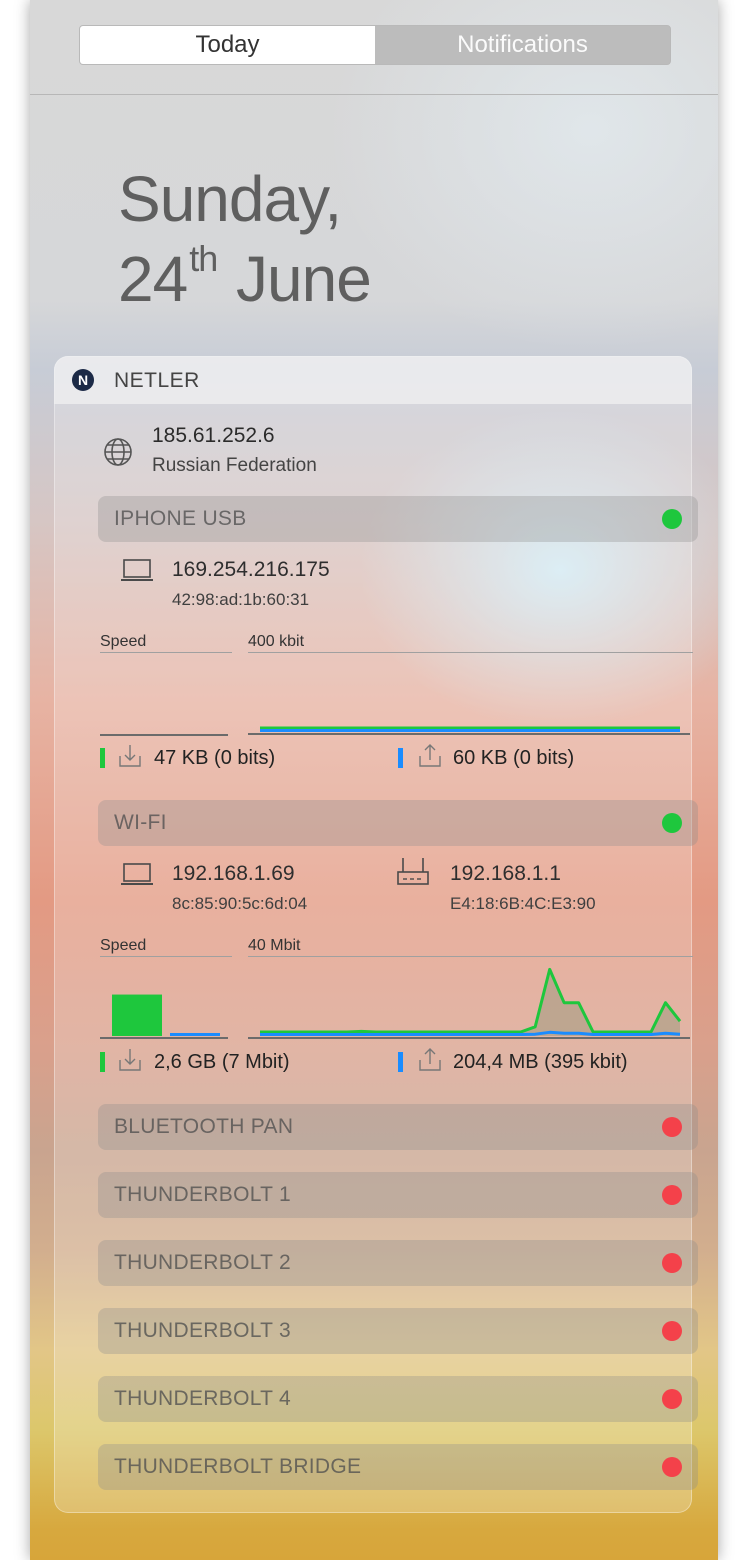 The width and height of the screenshot is (756, 1560). What do you see at coordinates (153, 279) in the screenshot?
I see `date-day: 24` at bounding box center [153, 279].